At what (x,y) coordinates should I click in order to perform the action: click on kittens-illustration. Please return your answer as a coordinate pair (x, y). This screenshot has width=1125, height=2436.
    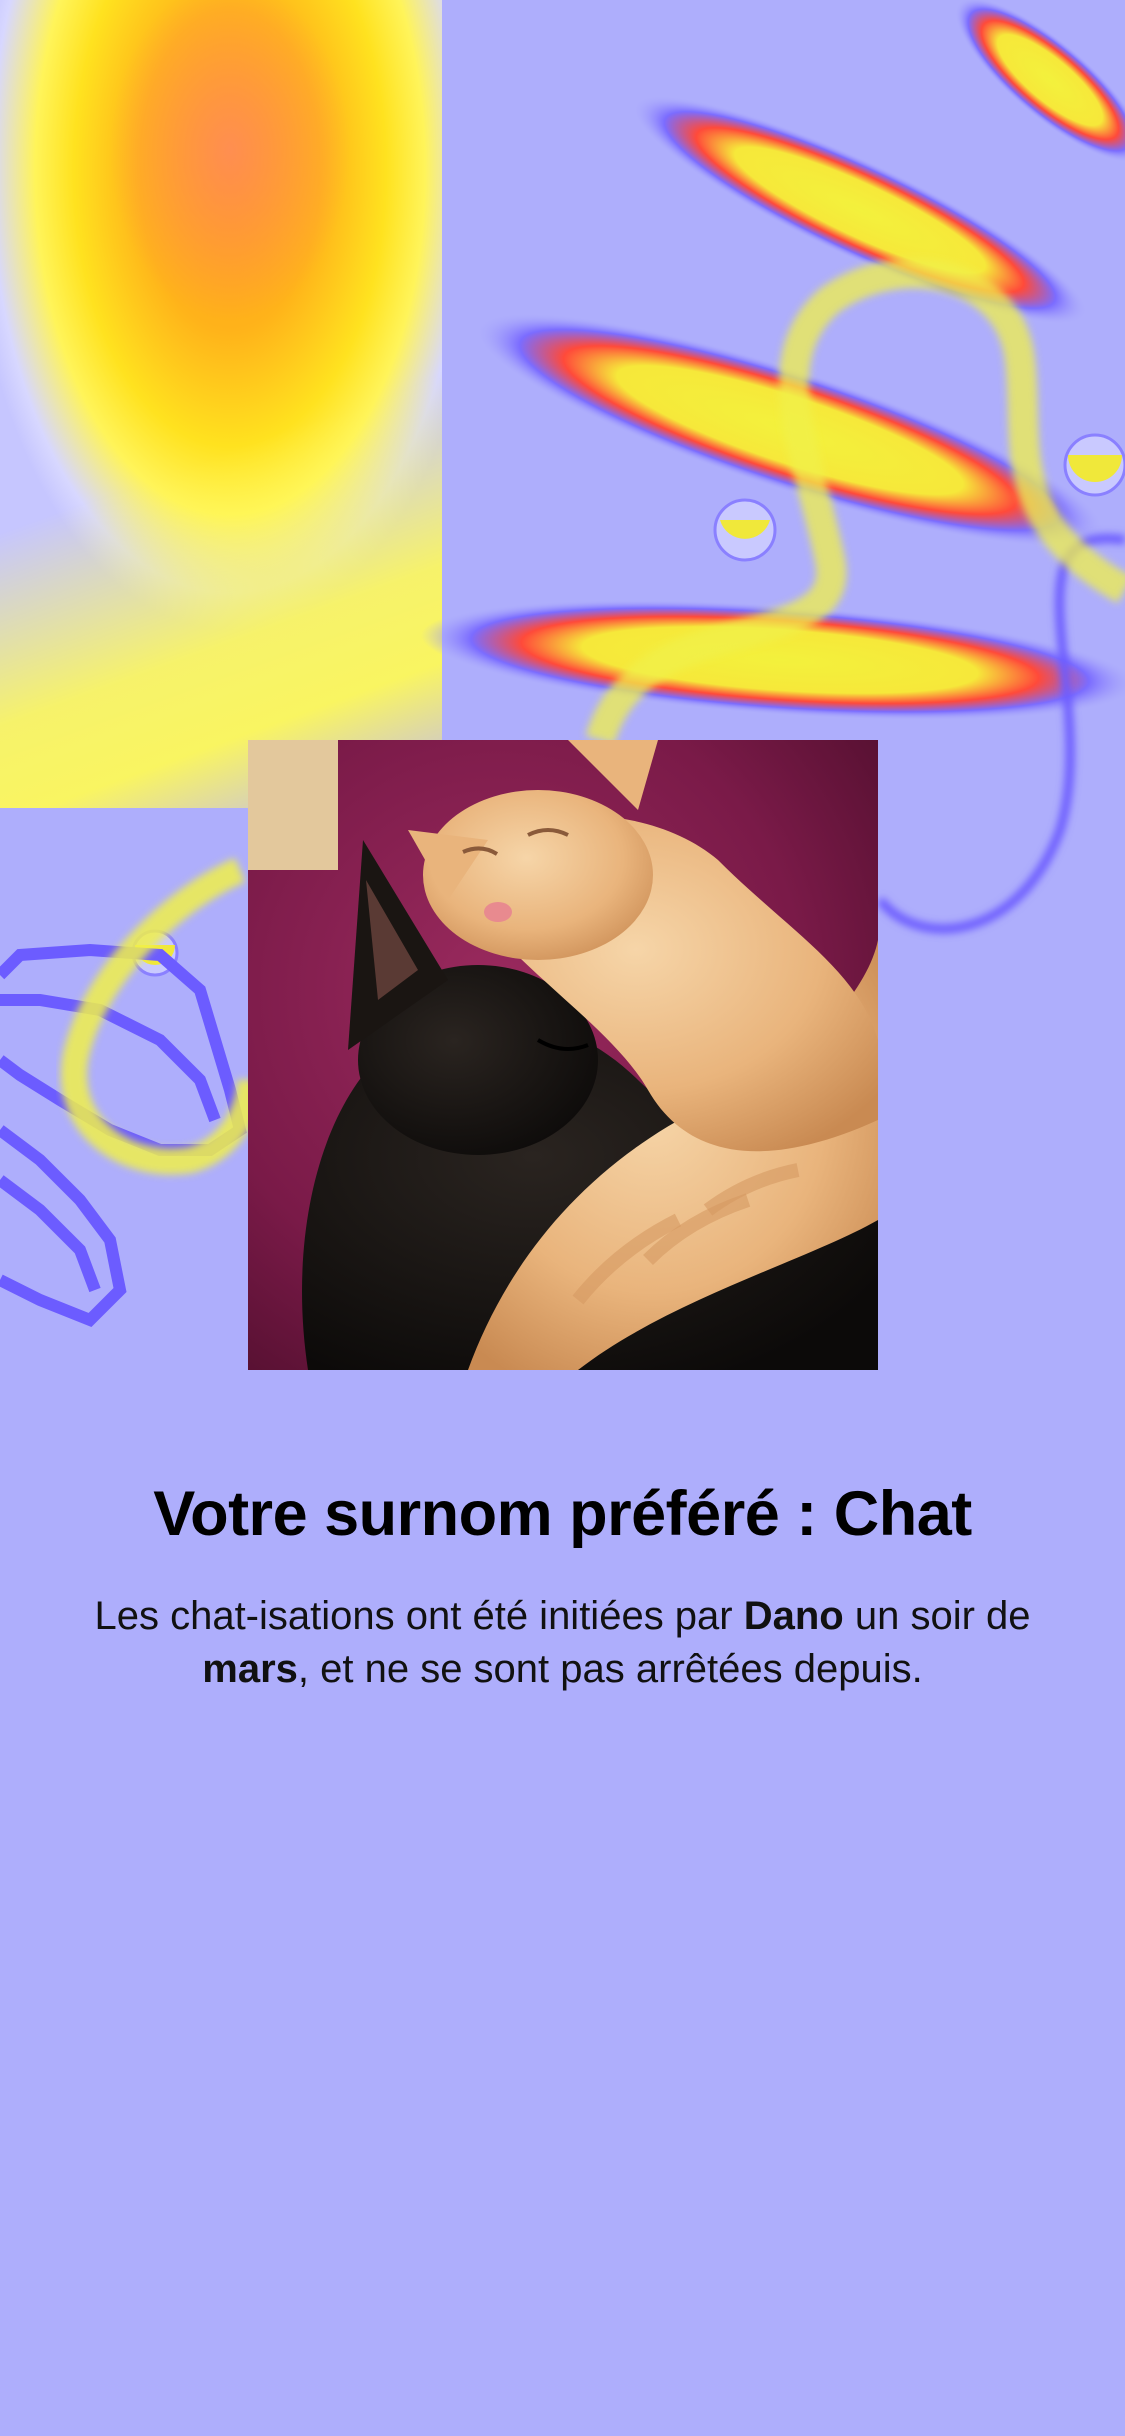
    Looking at the image, I should click on (563, 1055).